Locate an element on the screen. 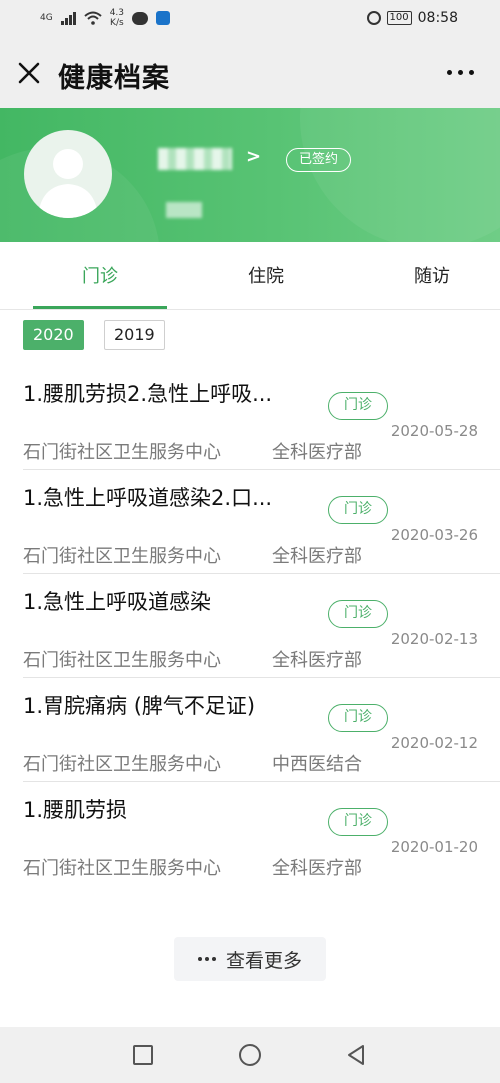 This screenshot has width=500, height=1083. year-chip-2020: 2020 is located at coordinates (53, 335).